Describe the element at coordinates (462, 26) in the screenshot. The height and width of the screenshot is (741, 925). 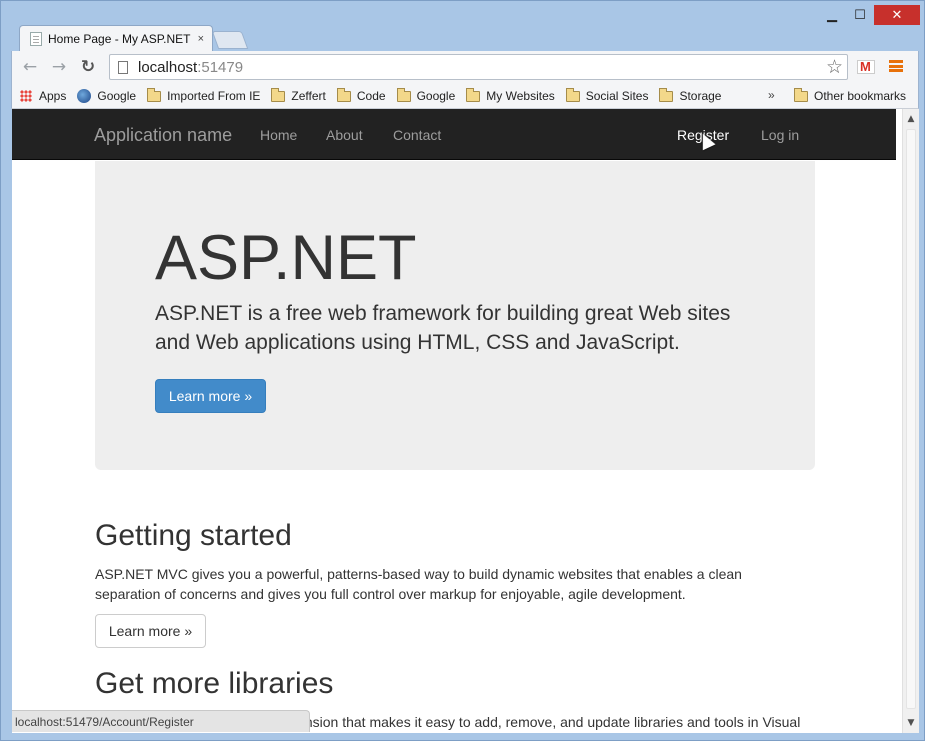
I see `title-bar: ▁ ☐ ✕ Home Page - My ASP.NET ×` at that location.